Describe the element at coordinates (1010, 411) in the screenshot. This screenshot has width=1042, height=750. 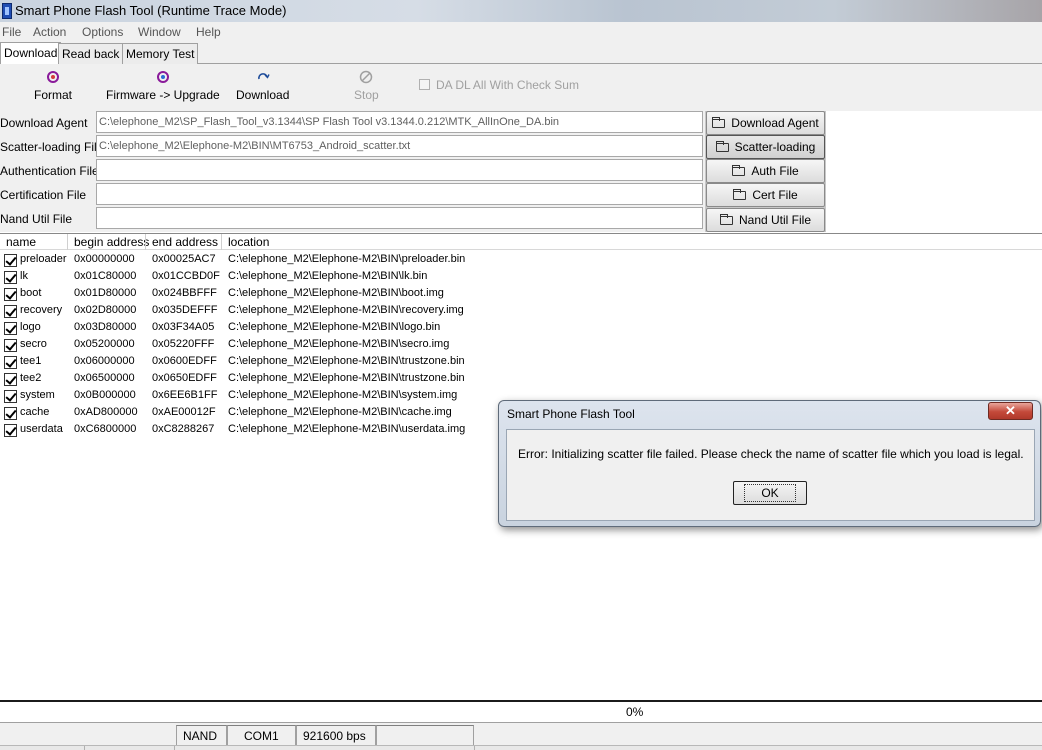
I see `close-icon: ✕` at that location.